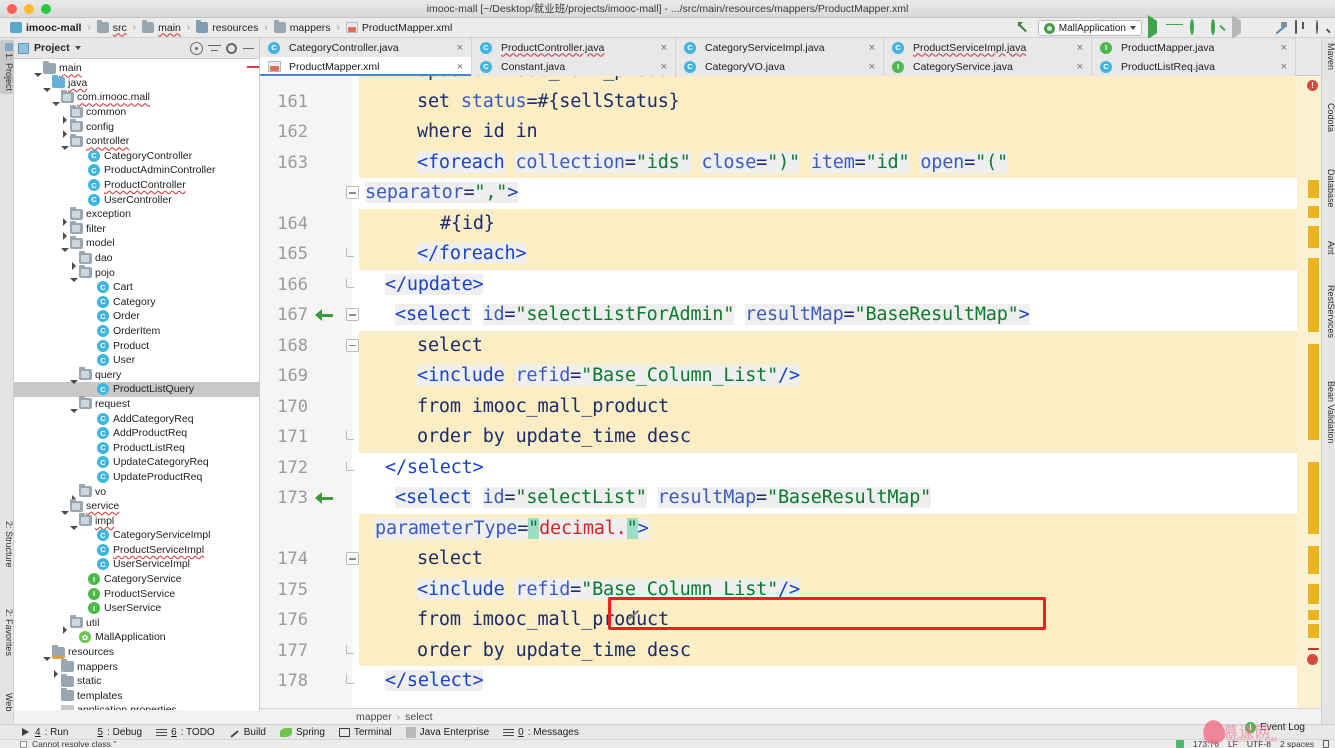 This screenshot has height=748, width=1335. Describe the element at coordinates (541, 732) in the screenshot. I see `tool-window-button-messages: 0: Messages` at that location.